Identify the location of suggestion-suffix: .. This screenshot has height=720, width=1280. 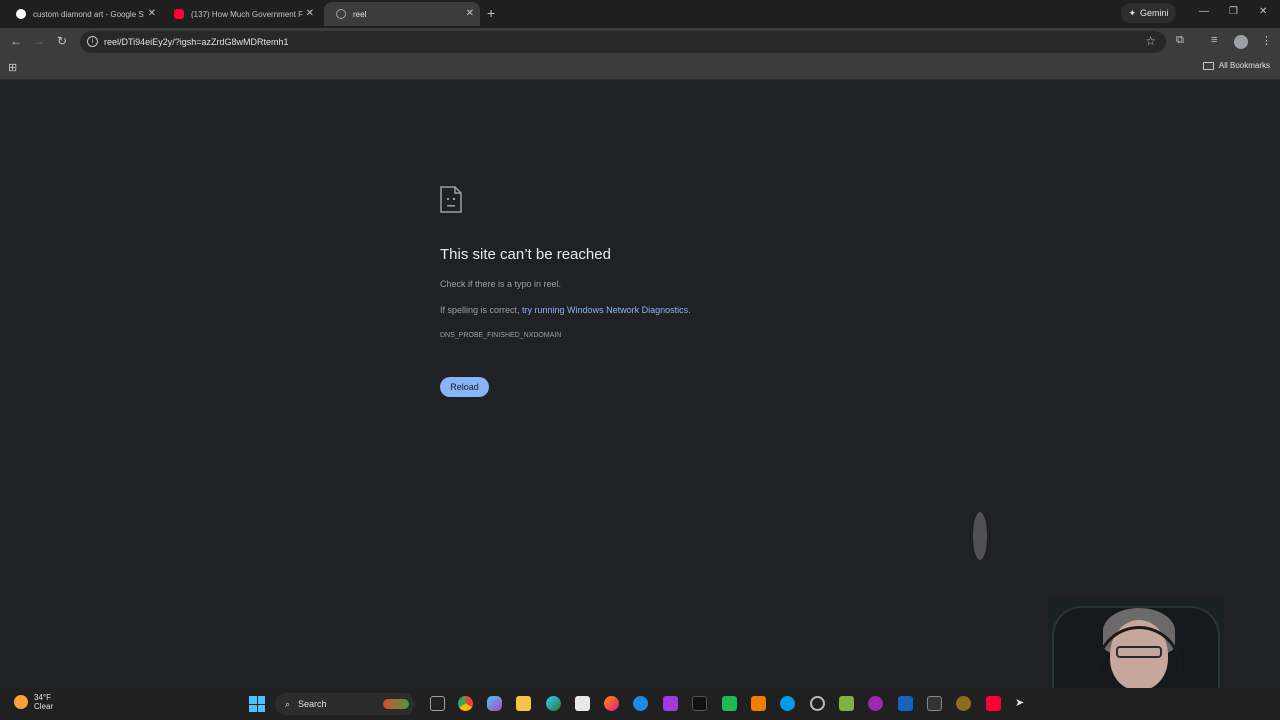
(689, 310).